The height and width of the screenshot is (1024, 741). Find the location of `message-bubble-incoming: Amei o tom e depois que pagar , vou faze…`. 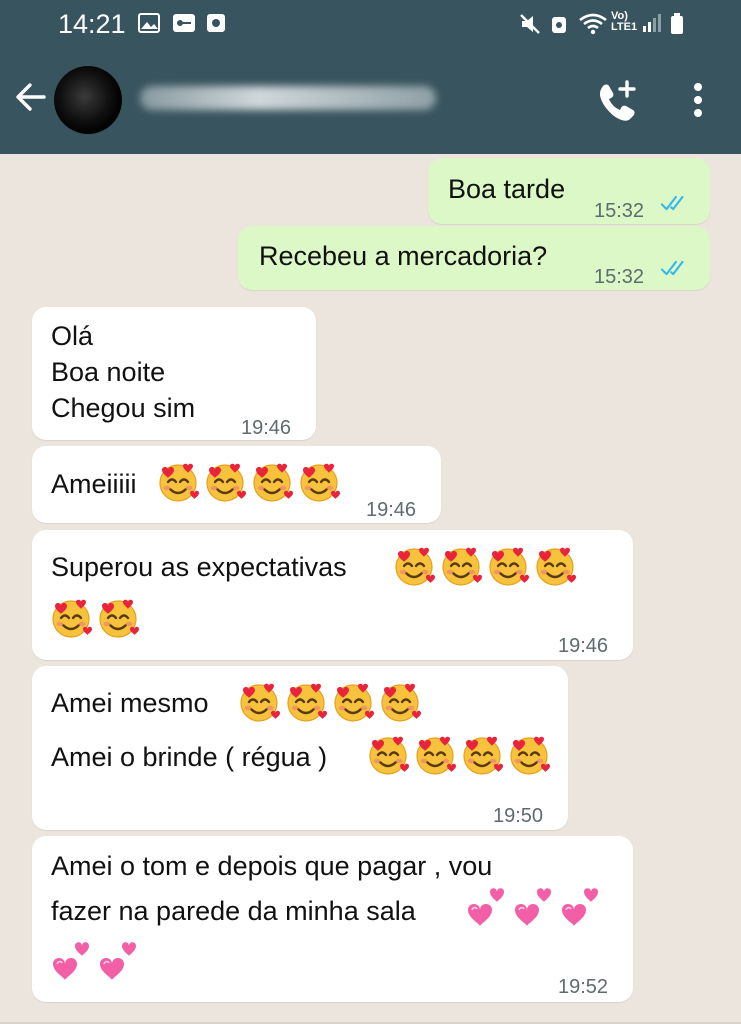

message-bubble-incoming: Amei o tom e depois que pagar , vou faze… is located at coordinates (332, 919).